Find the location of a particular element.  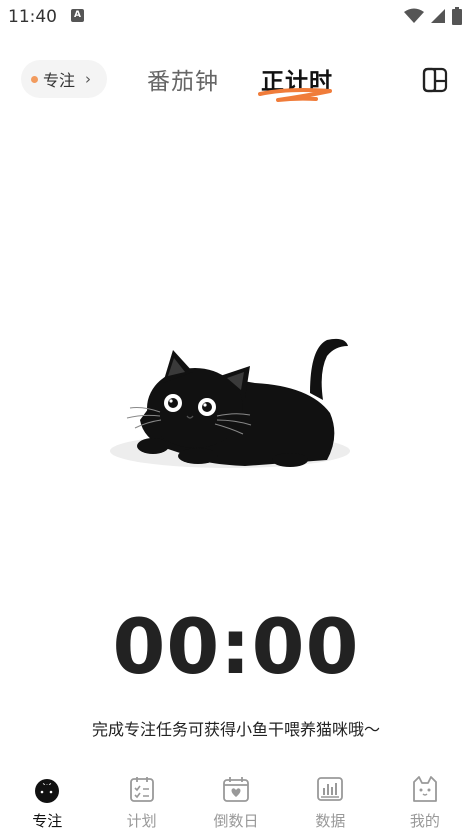

cat-illustration is located at coordinates (230, 403).